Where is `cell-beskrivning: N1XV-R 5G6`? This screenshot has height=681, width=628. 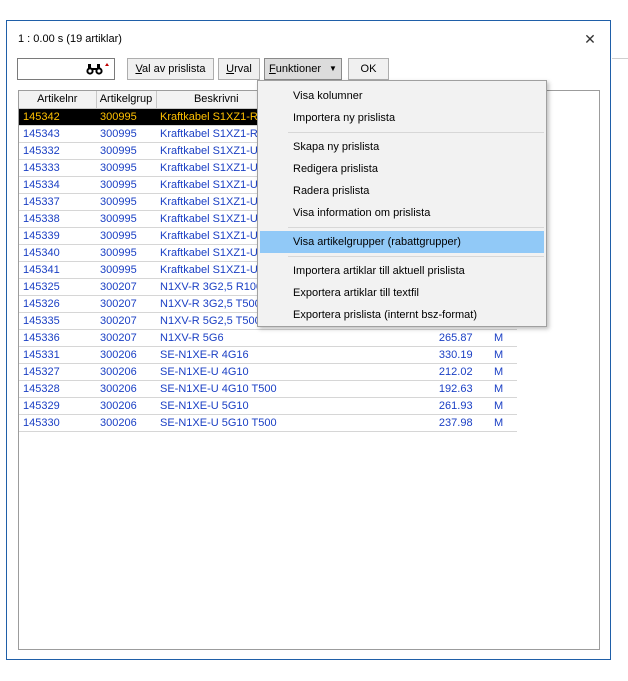
cell-beskrivning: N1XV-R 5G6 is located at coordinates (216, 338).